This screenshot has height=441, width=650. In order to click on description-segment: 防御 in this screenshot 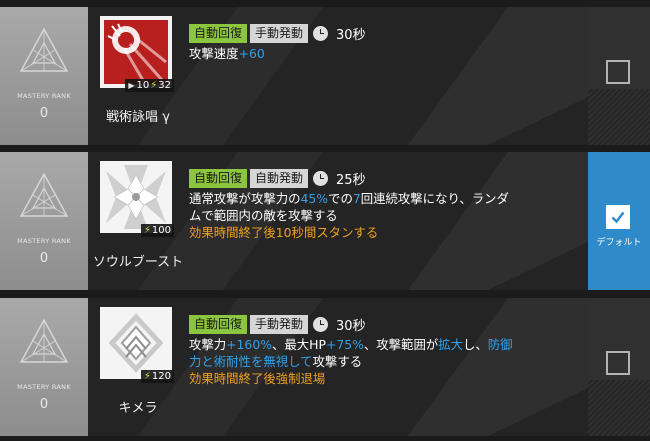, I will do `click(500, 344)`.